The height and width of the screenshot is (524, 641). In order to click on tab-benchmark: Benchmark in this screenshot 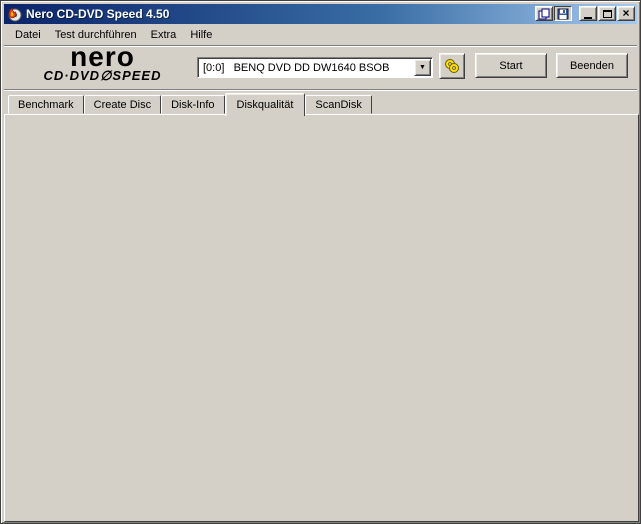, I will do `click(46, 104)`.